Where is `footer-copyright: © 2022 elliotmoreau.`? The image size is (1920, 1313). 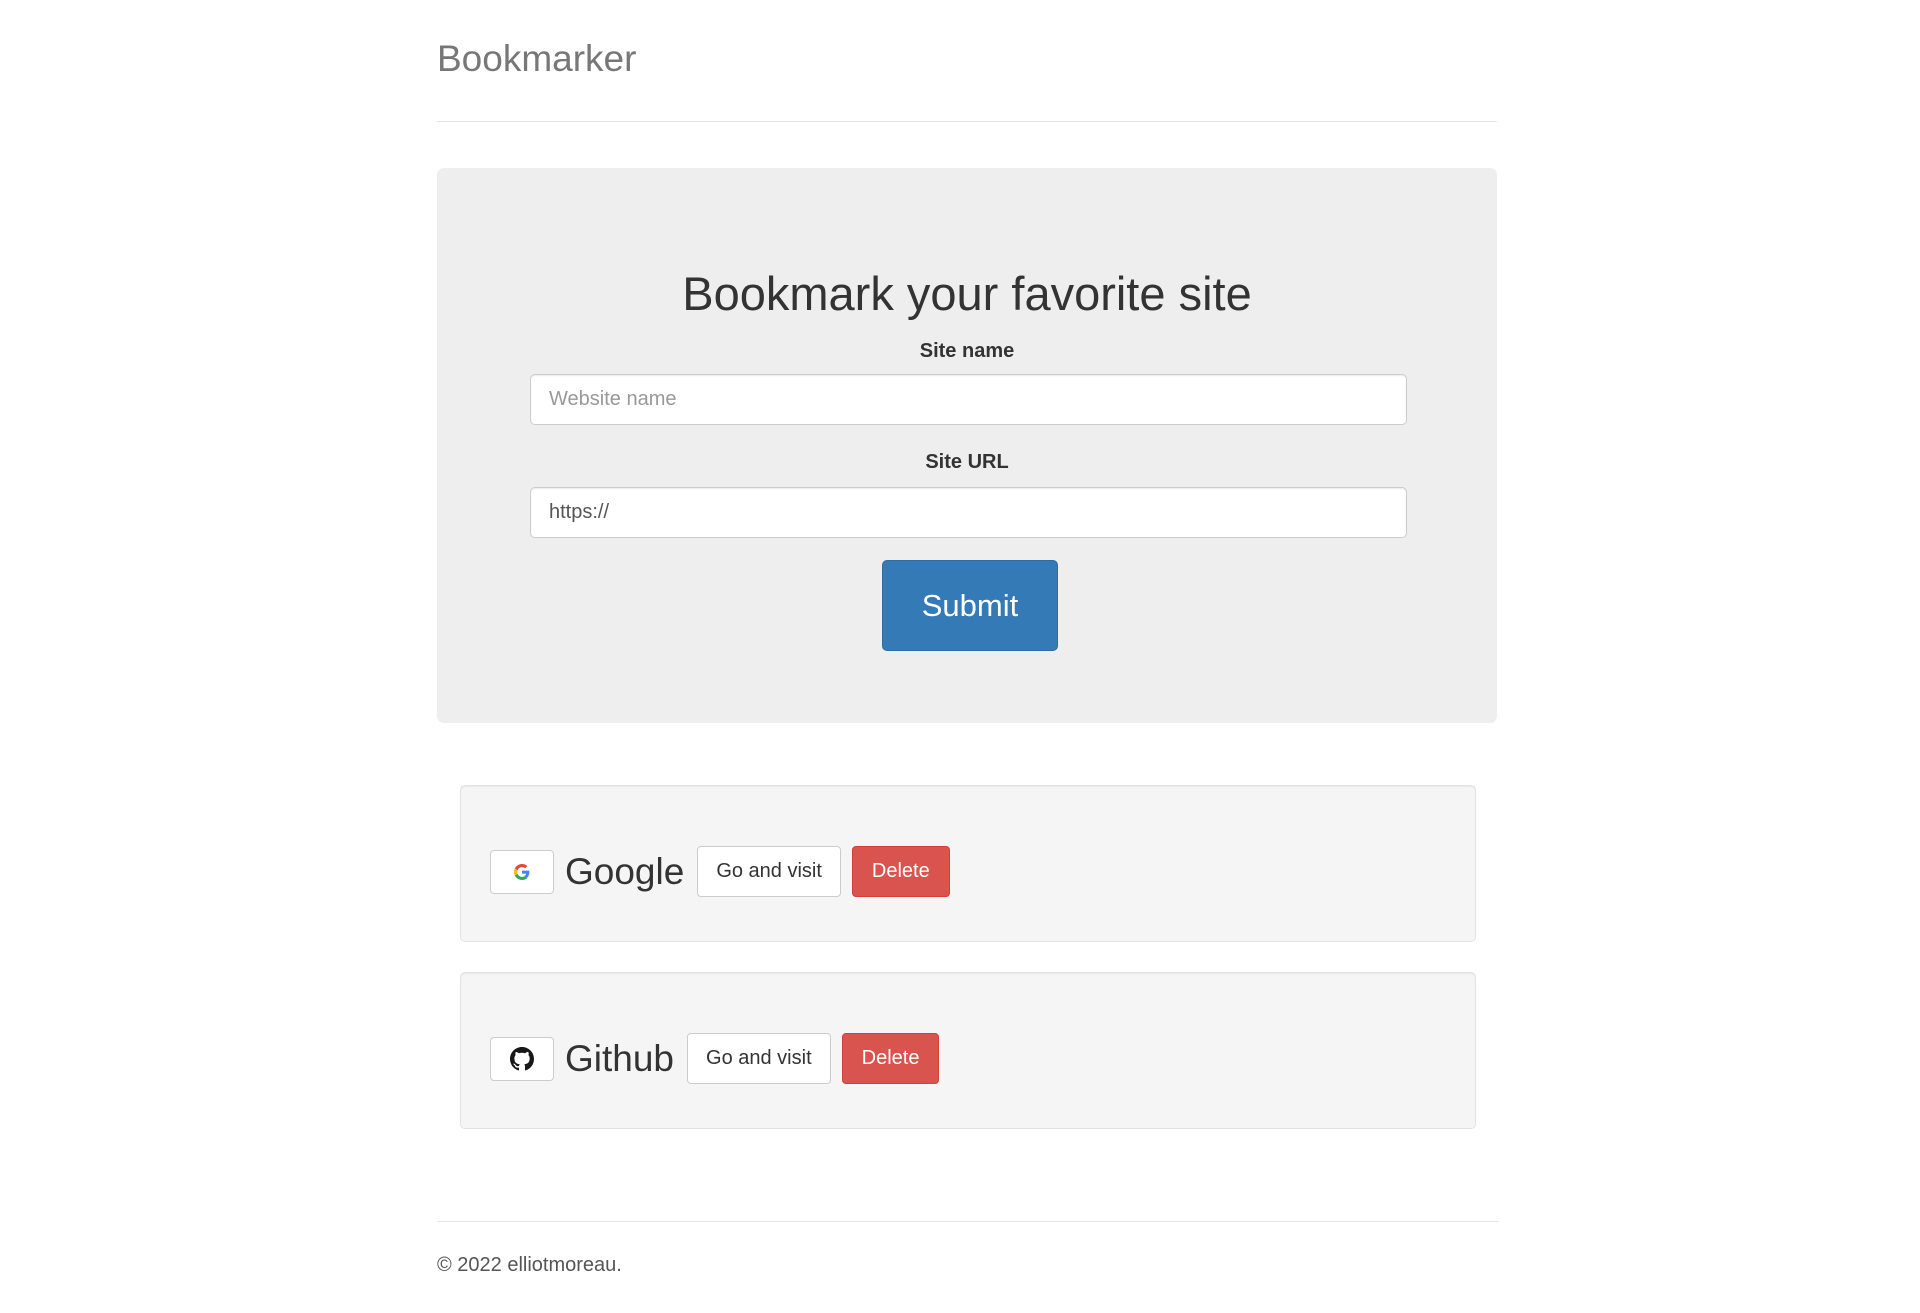 footer-copyright: © 2022 elliotmoreau. is located at coordinates (529, 1265).